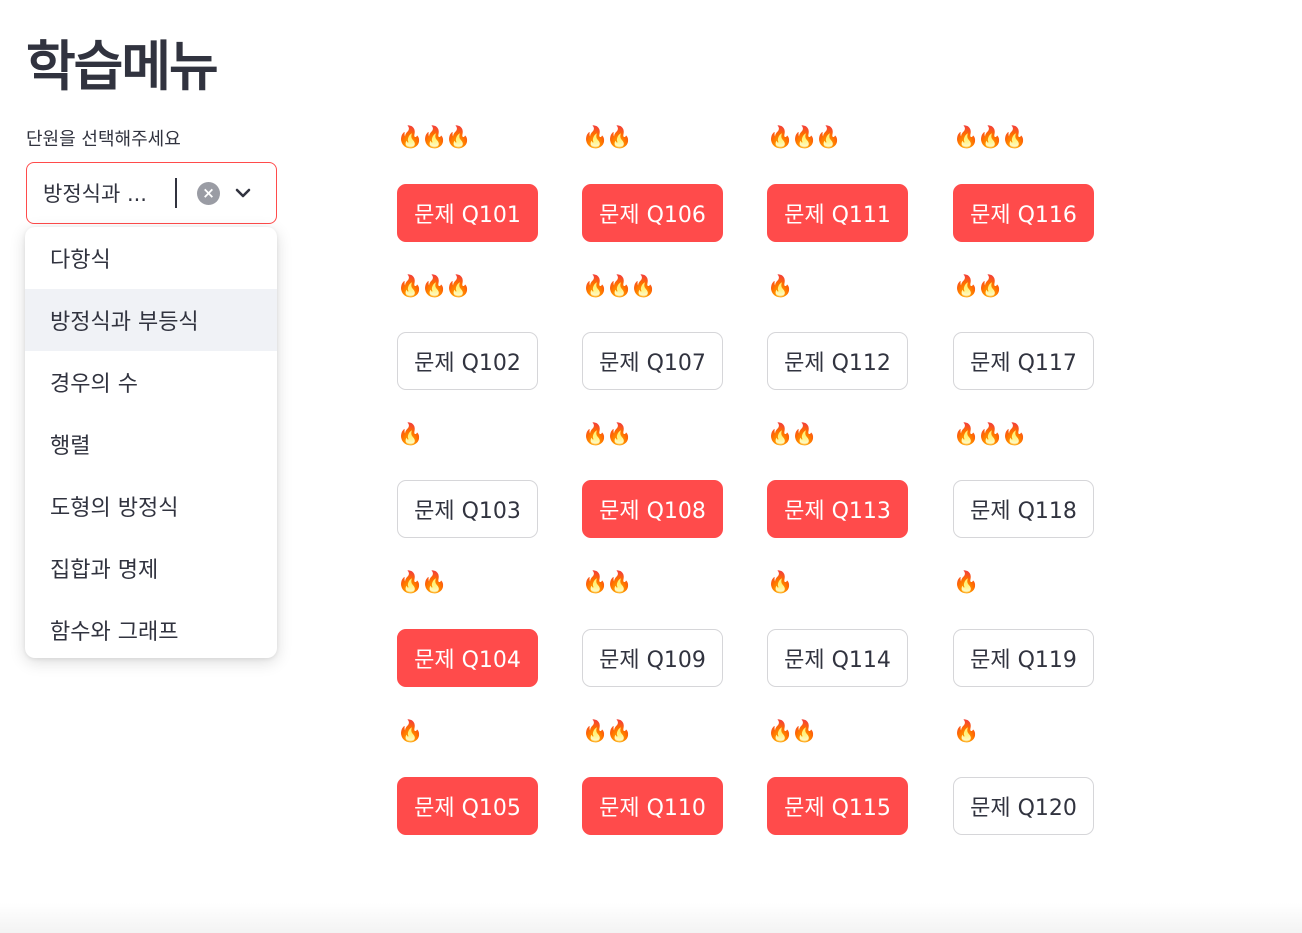 The height and width of the screenshot is (933, 1302). Describe the element at coordinates (1023, 658) in the screenshot. I see `problem-button: 문제 Q119` at that location.